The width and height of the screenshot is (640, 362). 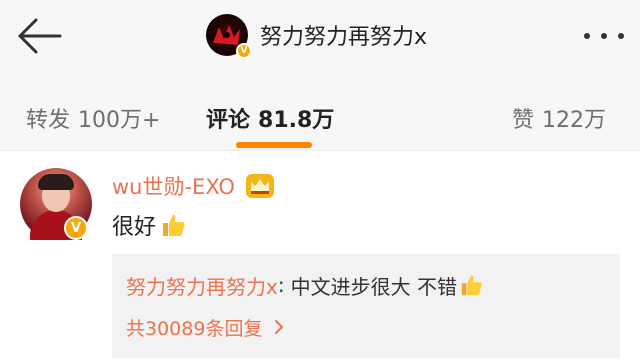 What do you see at coordinates (48, 120) in the screenshot?
I see `tab-reposts-label: 转发` at bounding box center [48, 120].